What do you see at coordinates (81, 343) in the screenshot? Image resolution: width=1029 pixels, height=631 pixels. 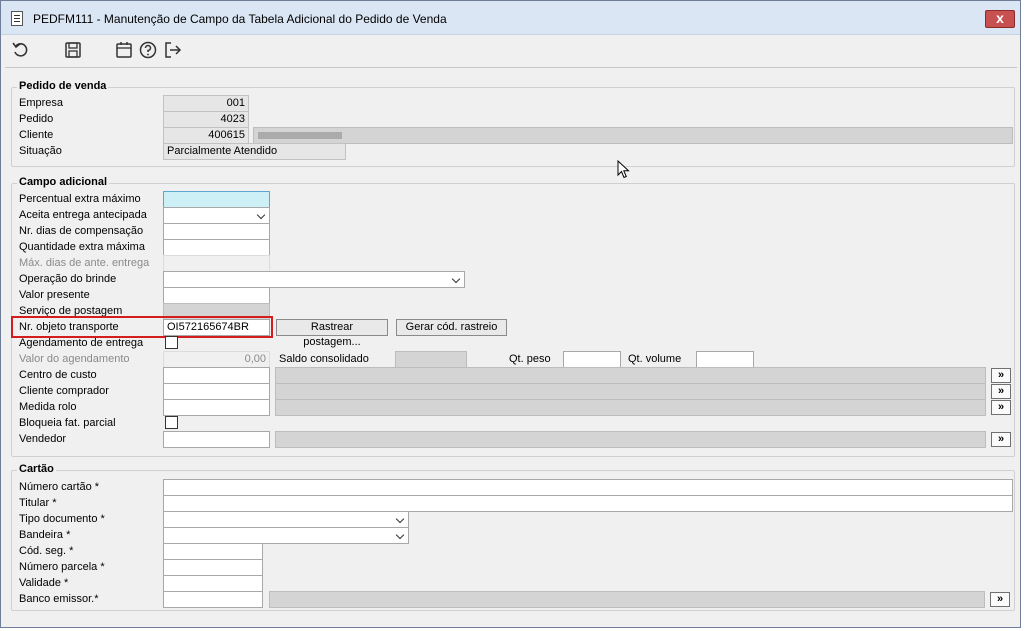 I see `agendamento-label: Agendamento de entrega` at bounding box center [81, 343].